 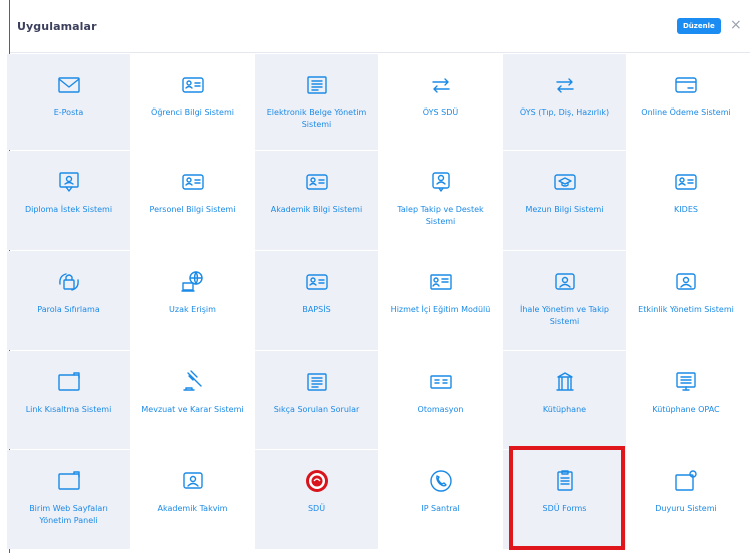 What do you see at coordinates (193, 282) in the screenshot?
I see `remote-globe-icon` at bounding box center [193, 282].